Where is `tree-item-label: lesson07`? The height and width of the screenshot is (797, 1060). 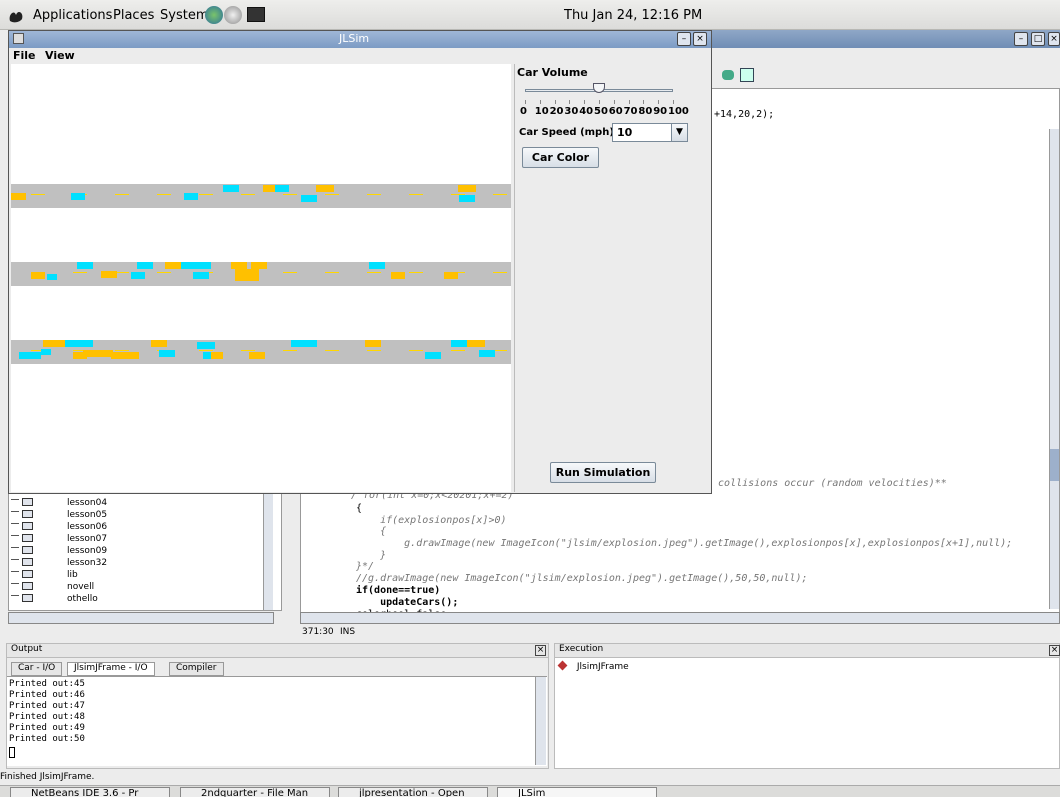
tree-item-label: lesson07 is located at coordinates (87, 539).